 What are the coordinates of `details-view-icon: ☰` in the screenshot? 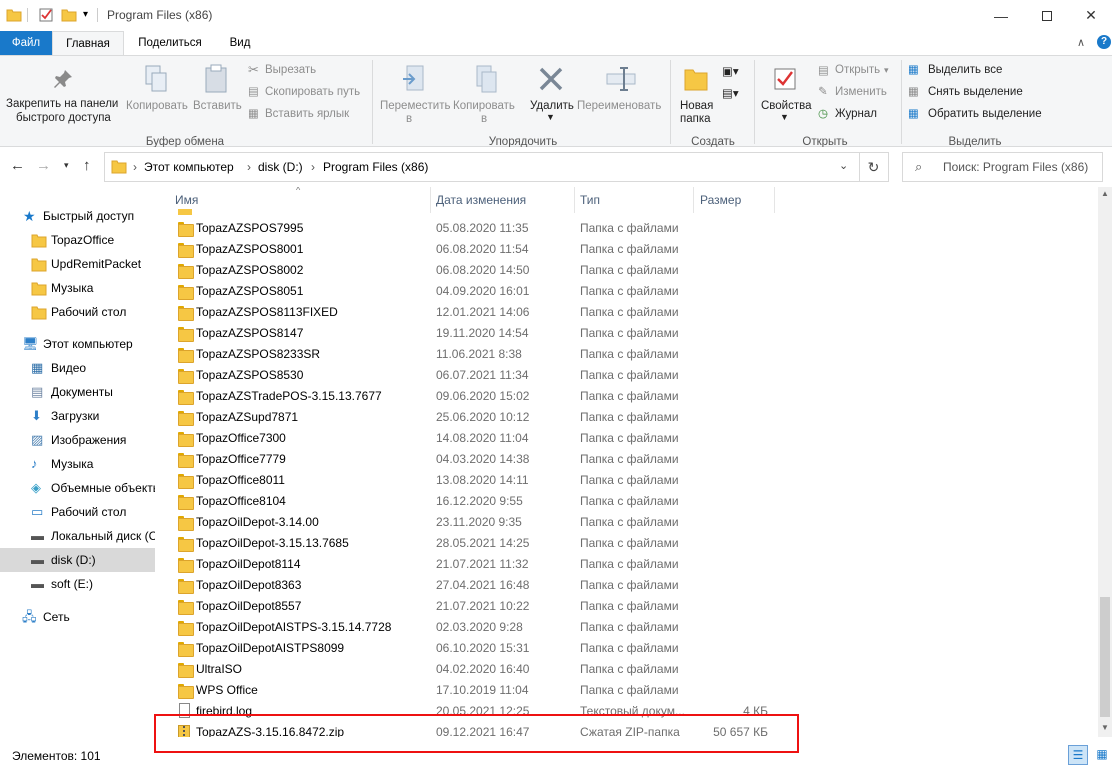 It's located at (1078, 755).